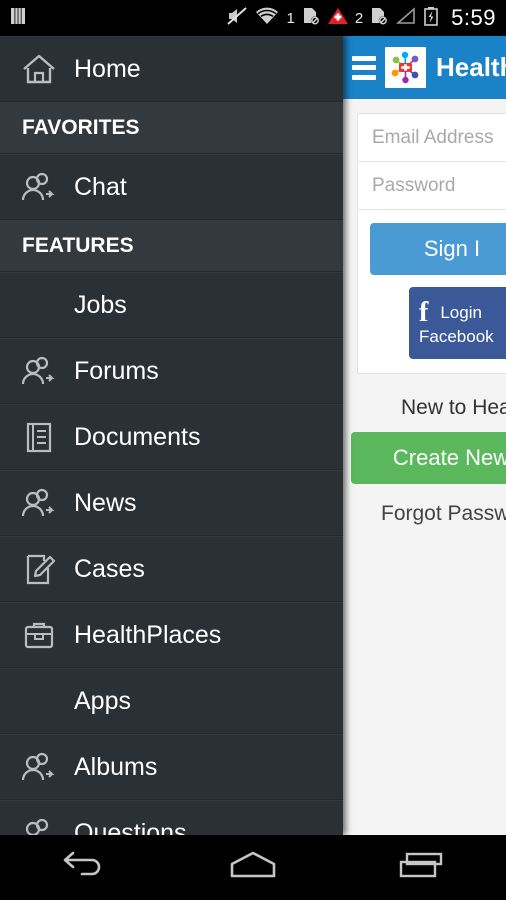  What do you see at coordinates (453, 407) in the screenshot?
I see `new-to-label: New to Hea` at bounding box center [453, 407].